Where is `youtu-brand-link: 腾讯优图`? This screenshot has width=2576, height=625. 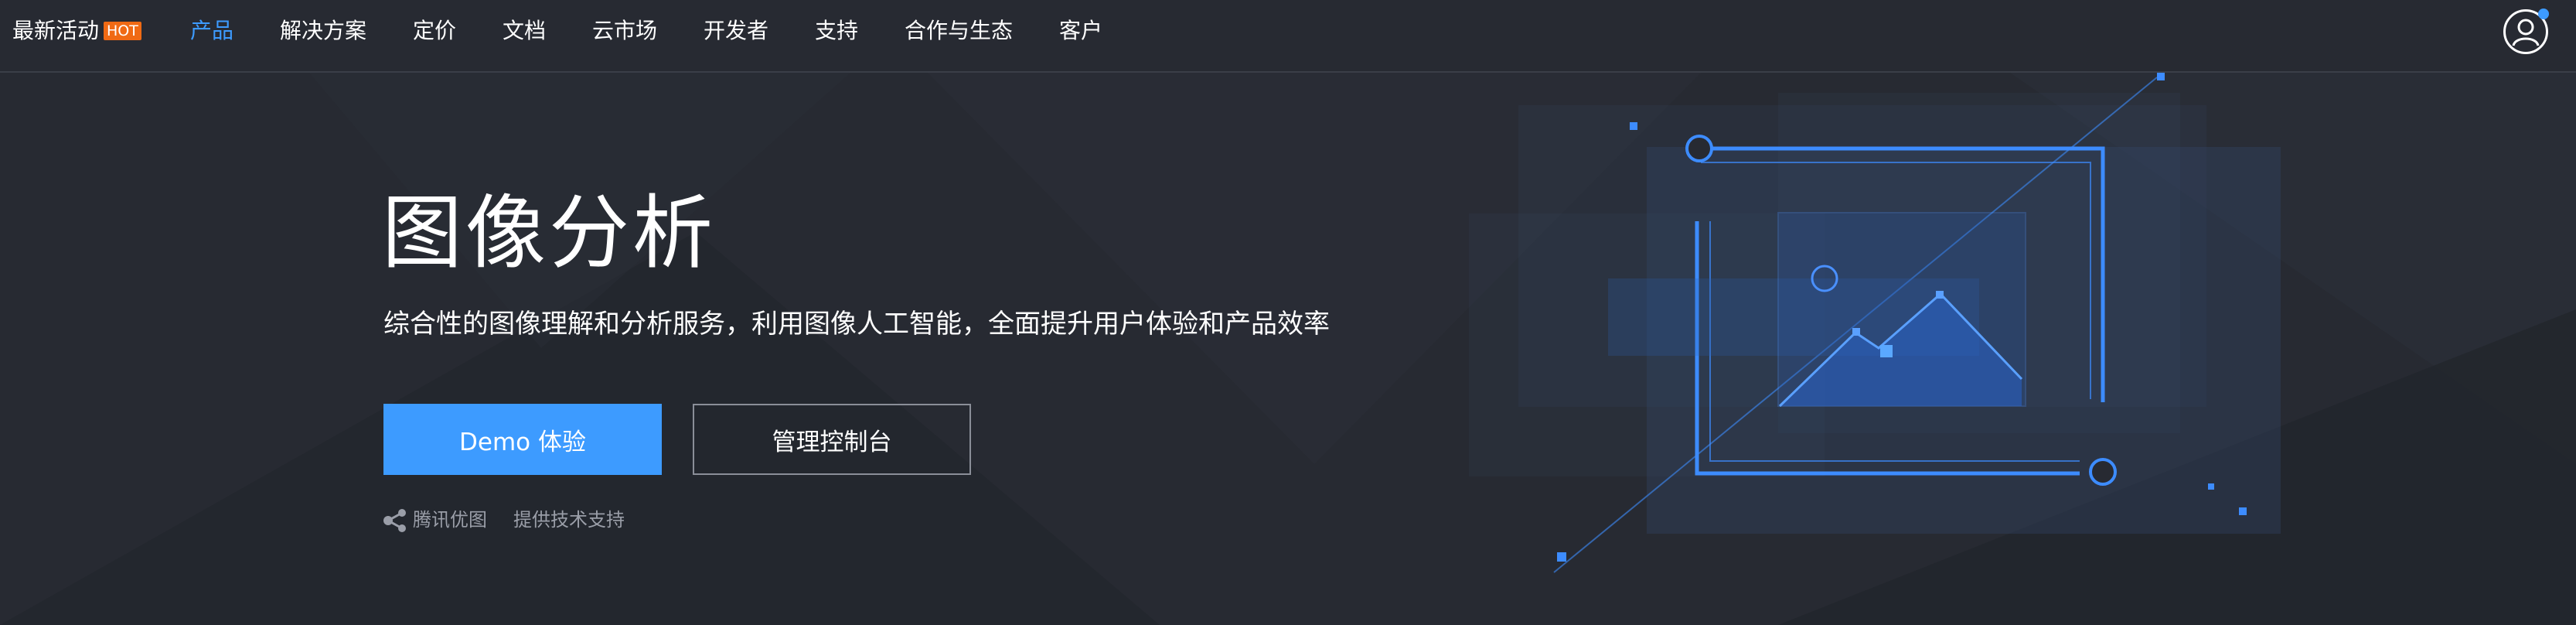 youtu-brand-link: 腾讯优图 is located at coordinates (450, 519).